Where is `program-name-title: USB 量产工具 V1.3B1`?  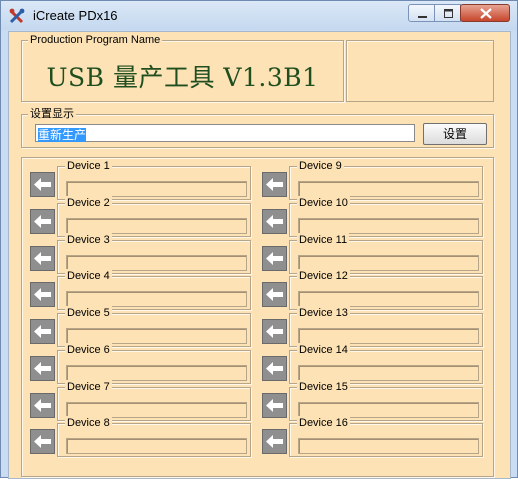 program-name-title: USB 量产工具 V1.3B1 is located at coordinates (182, 77).